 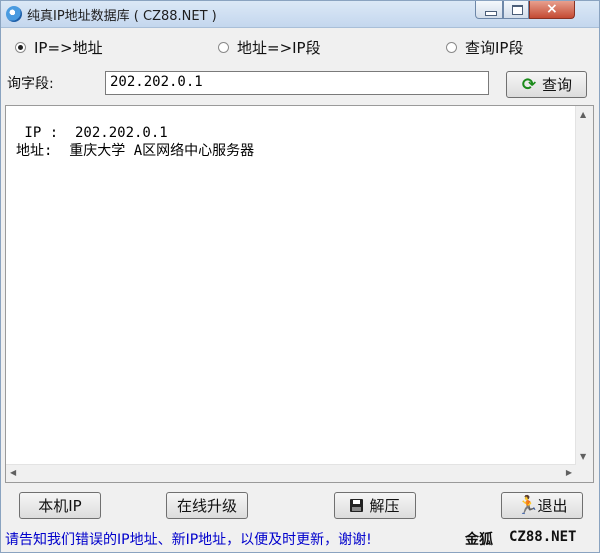 I want to click on radio-label-address-to-ip-range: 地址=>IP段, so click(x=279, y=48).